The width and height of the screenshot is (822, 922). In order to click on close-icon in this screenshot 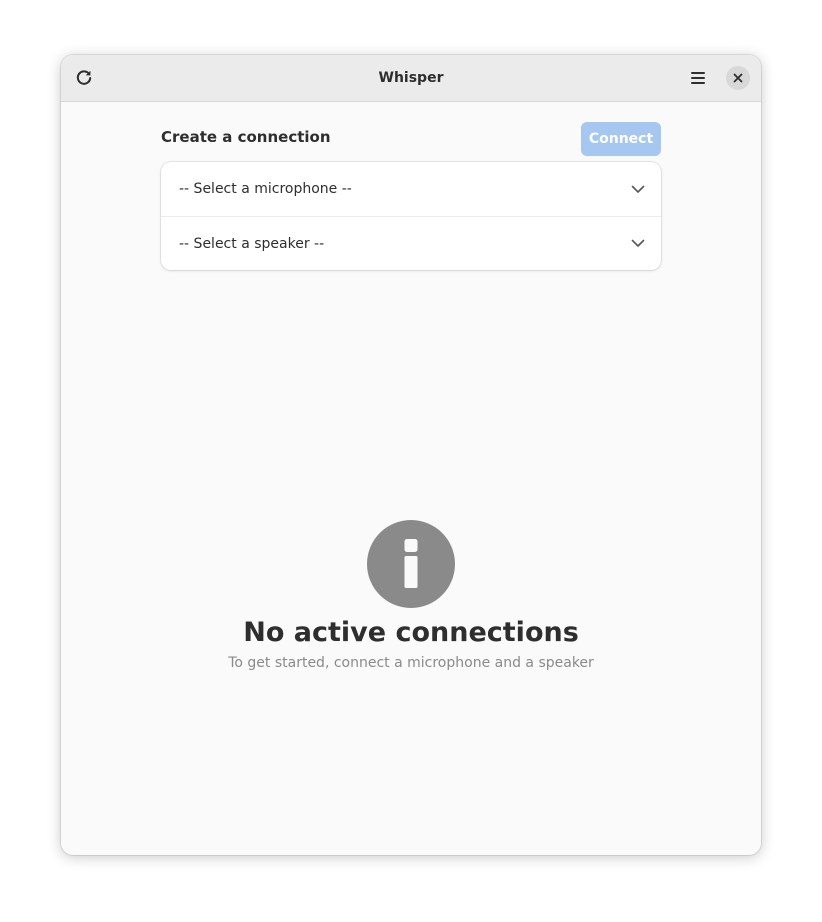, I will do `click(738, 78)`.